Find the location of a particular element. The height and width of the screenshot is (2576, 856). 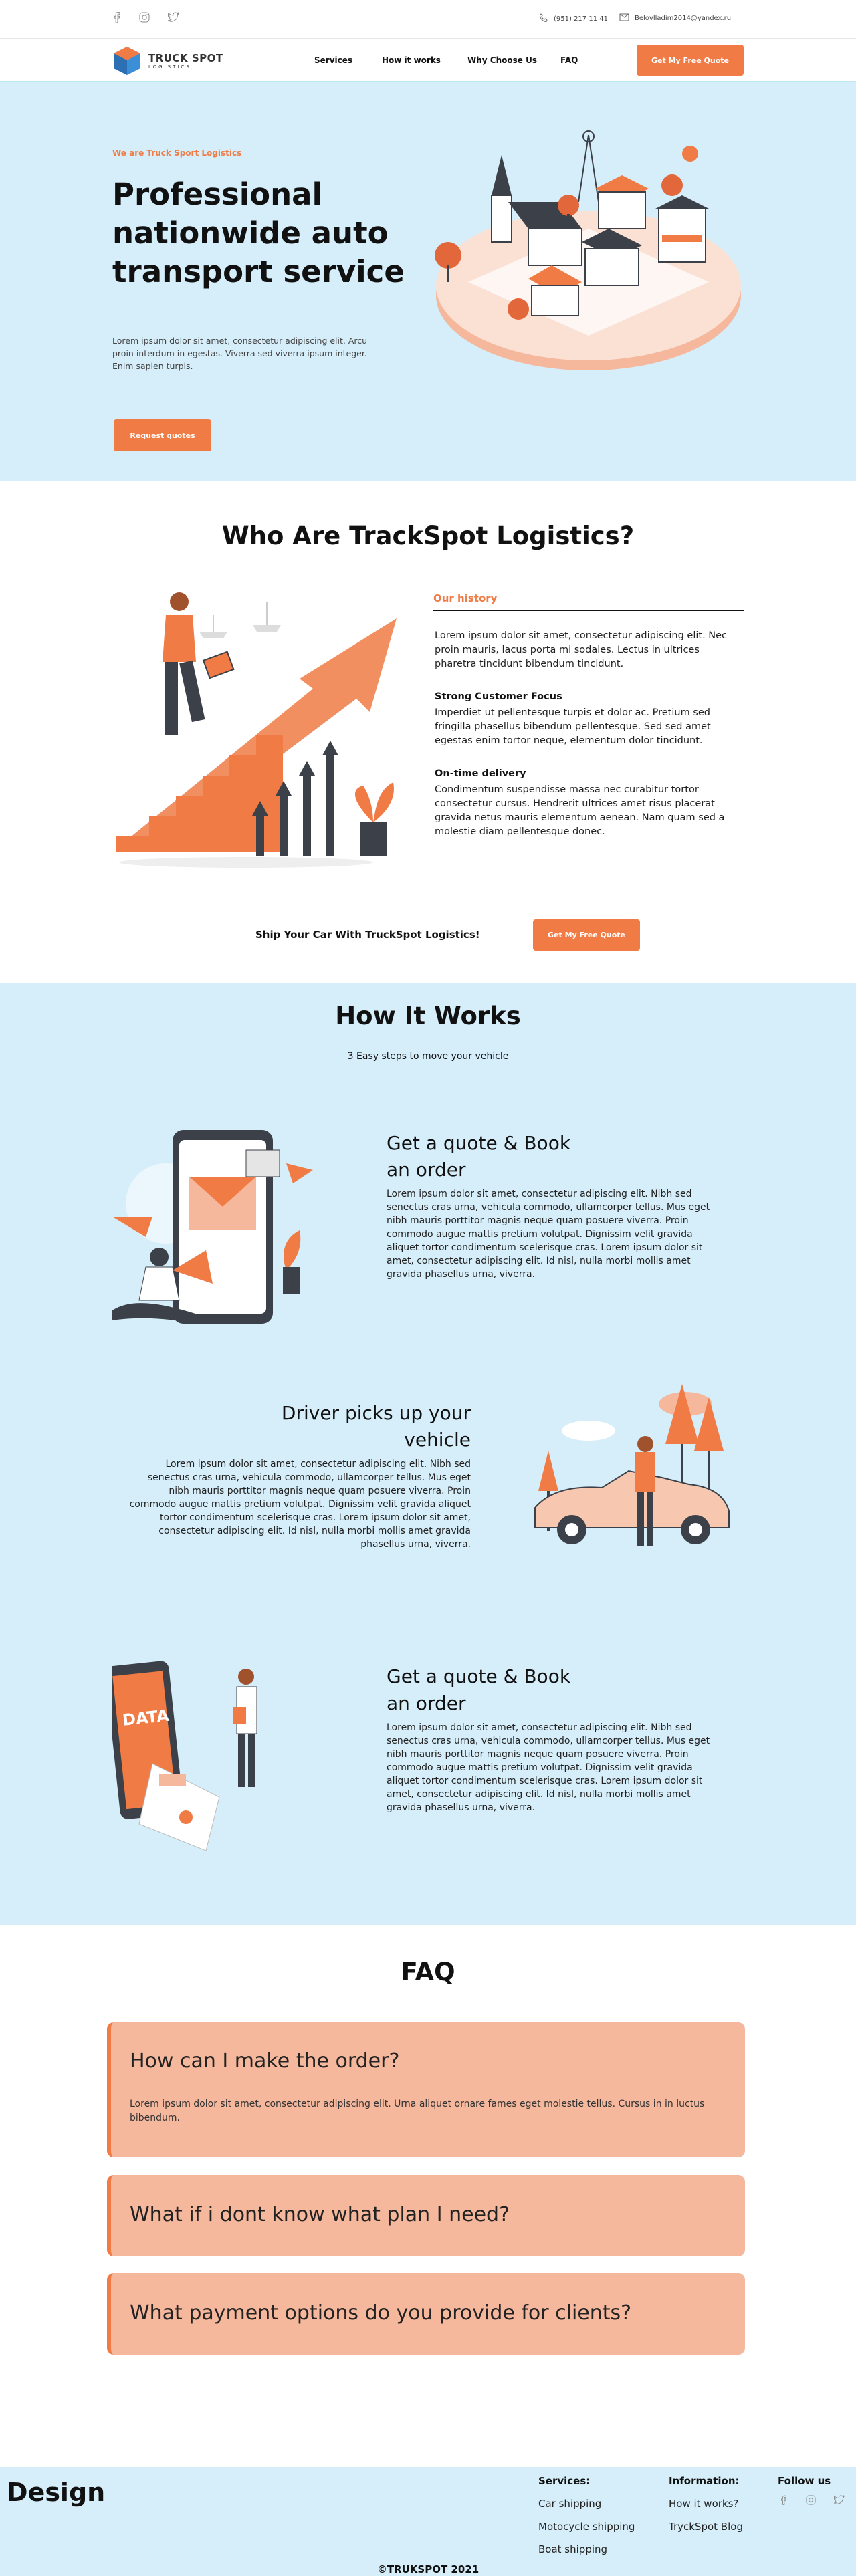

how-title: How It Works is located at coordinates (428, 1016).